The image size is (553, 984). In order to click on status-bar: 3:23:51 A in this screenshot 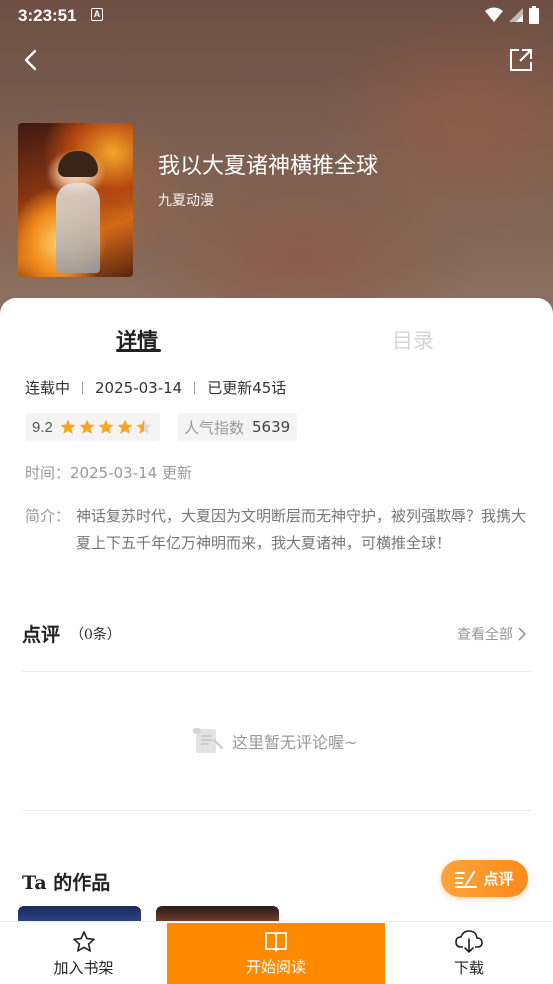, I will do `click(276, 16)`.